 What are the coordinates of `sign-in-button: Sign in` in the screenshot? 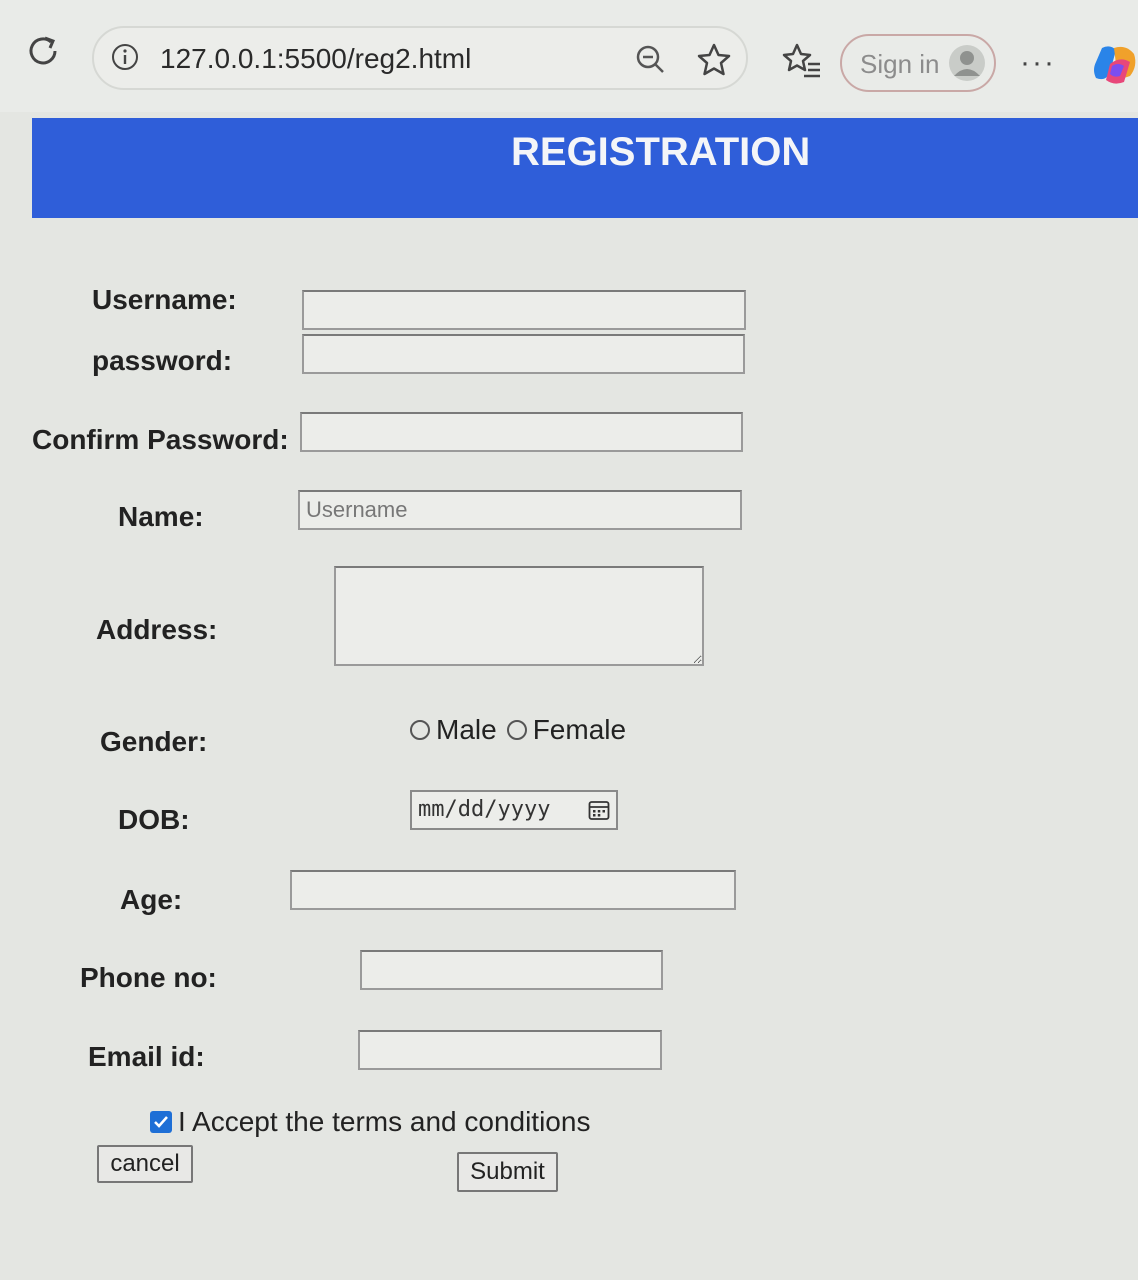 It's located at (918, 63).